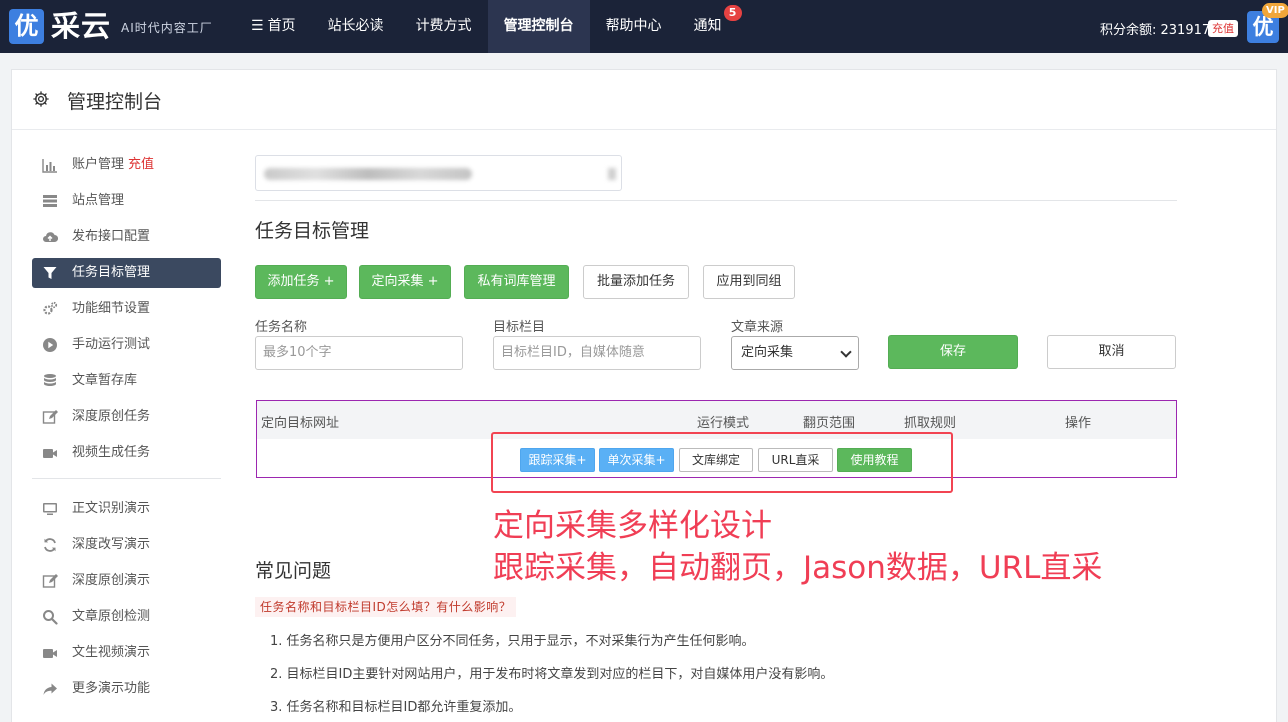 This screenshot has width=1288, height=722. Describe the element at coordinates (50, 545) in the screenshot. I see `refresh-icon` at that location.